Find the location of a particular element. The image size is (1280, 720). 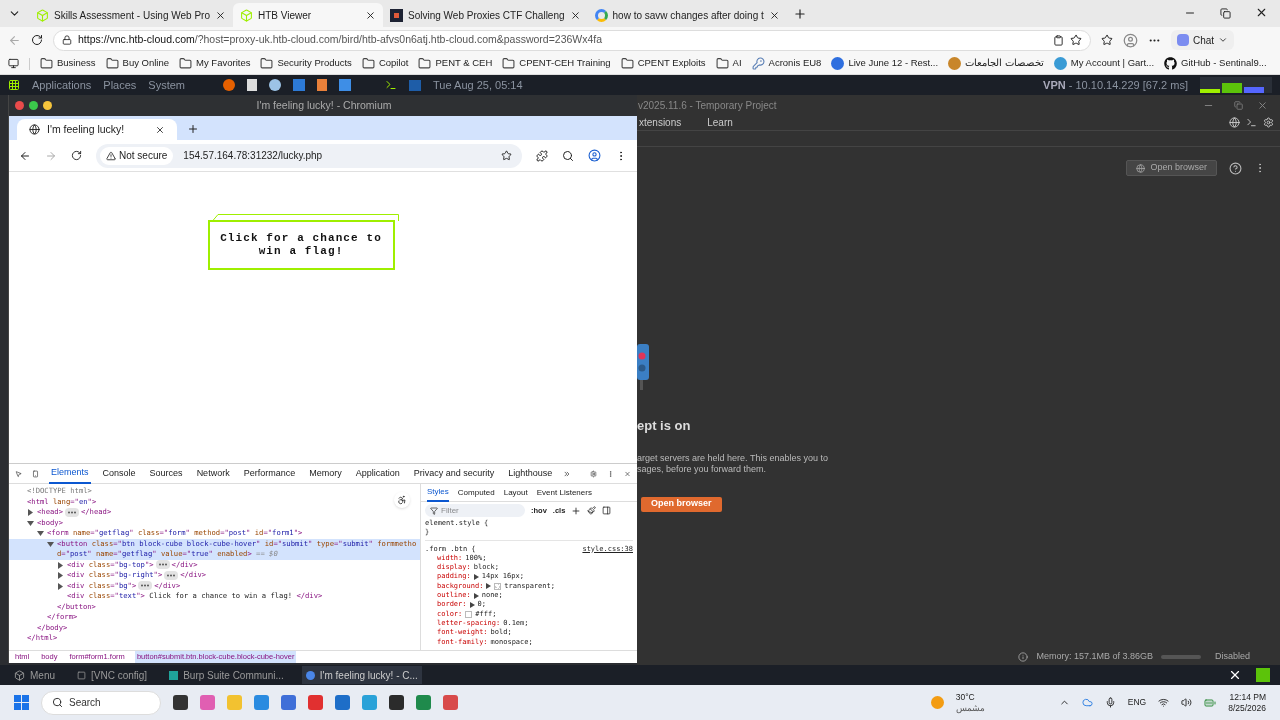

restore-icon is located at coordinates (1225, 13).